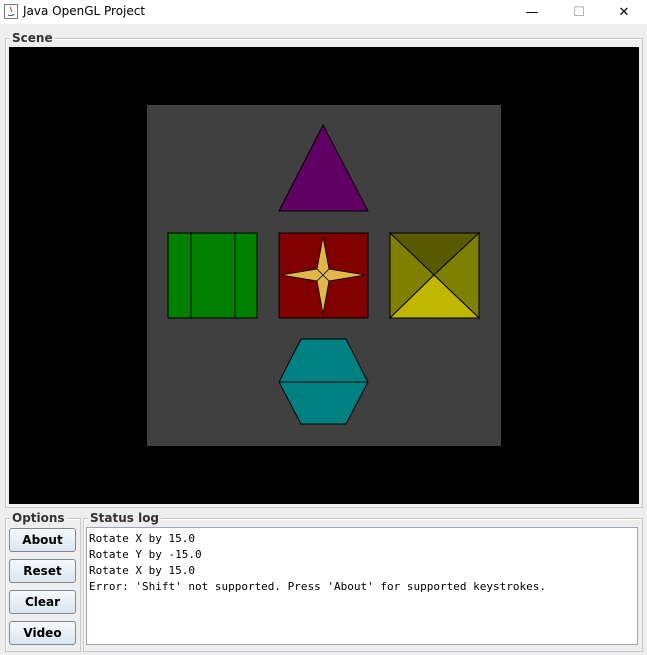 The height and width of the screenshot is (655, 647). Describe the element at coordinates (434, 275) in the screenshot. I see `olive-pyramid` at that location.